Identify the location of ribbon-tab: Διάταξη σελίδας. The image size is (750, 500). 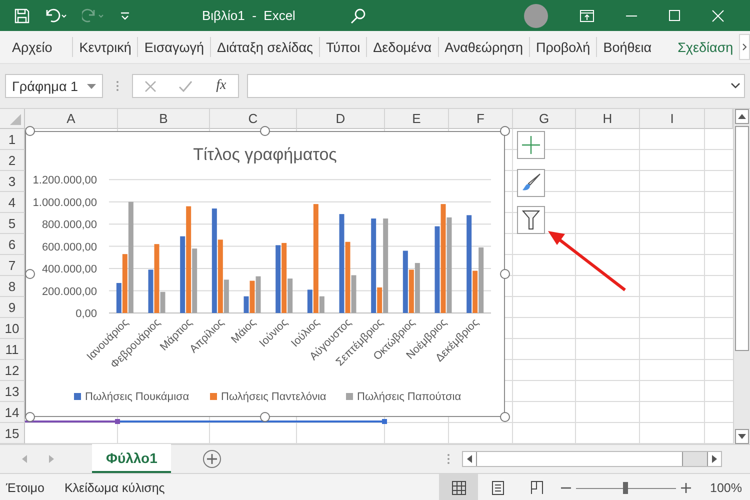
(265, 47).